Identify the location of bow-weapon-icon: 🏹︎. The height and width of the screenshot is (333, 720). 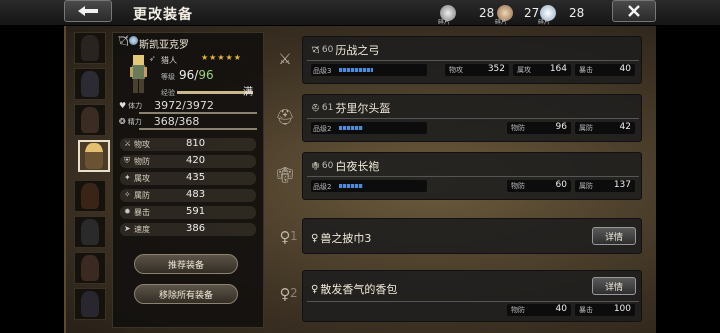
(123, 41).